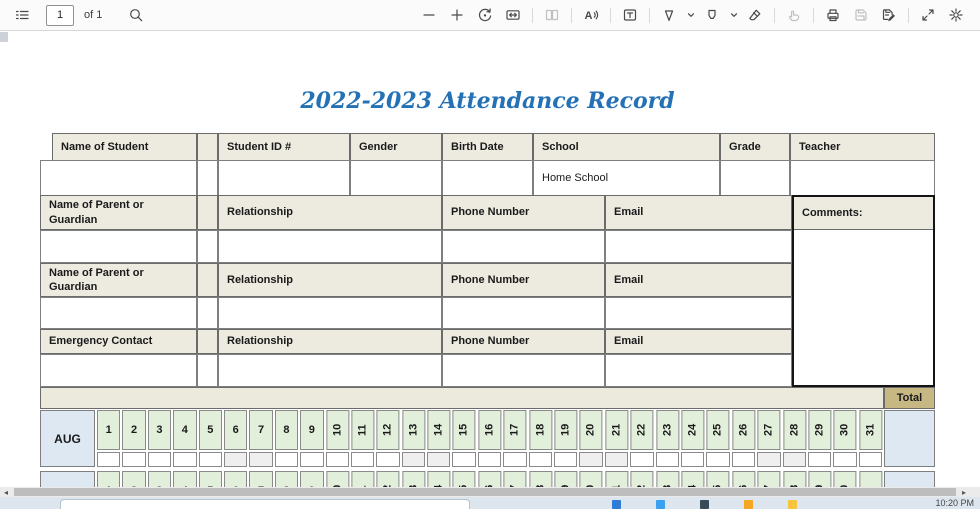  What do you see at coordinates (956, 15) in the screenshot?
I see `settings-icon` at bounding box center [956, 15].